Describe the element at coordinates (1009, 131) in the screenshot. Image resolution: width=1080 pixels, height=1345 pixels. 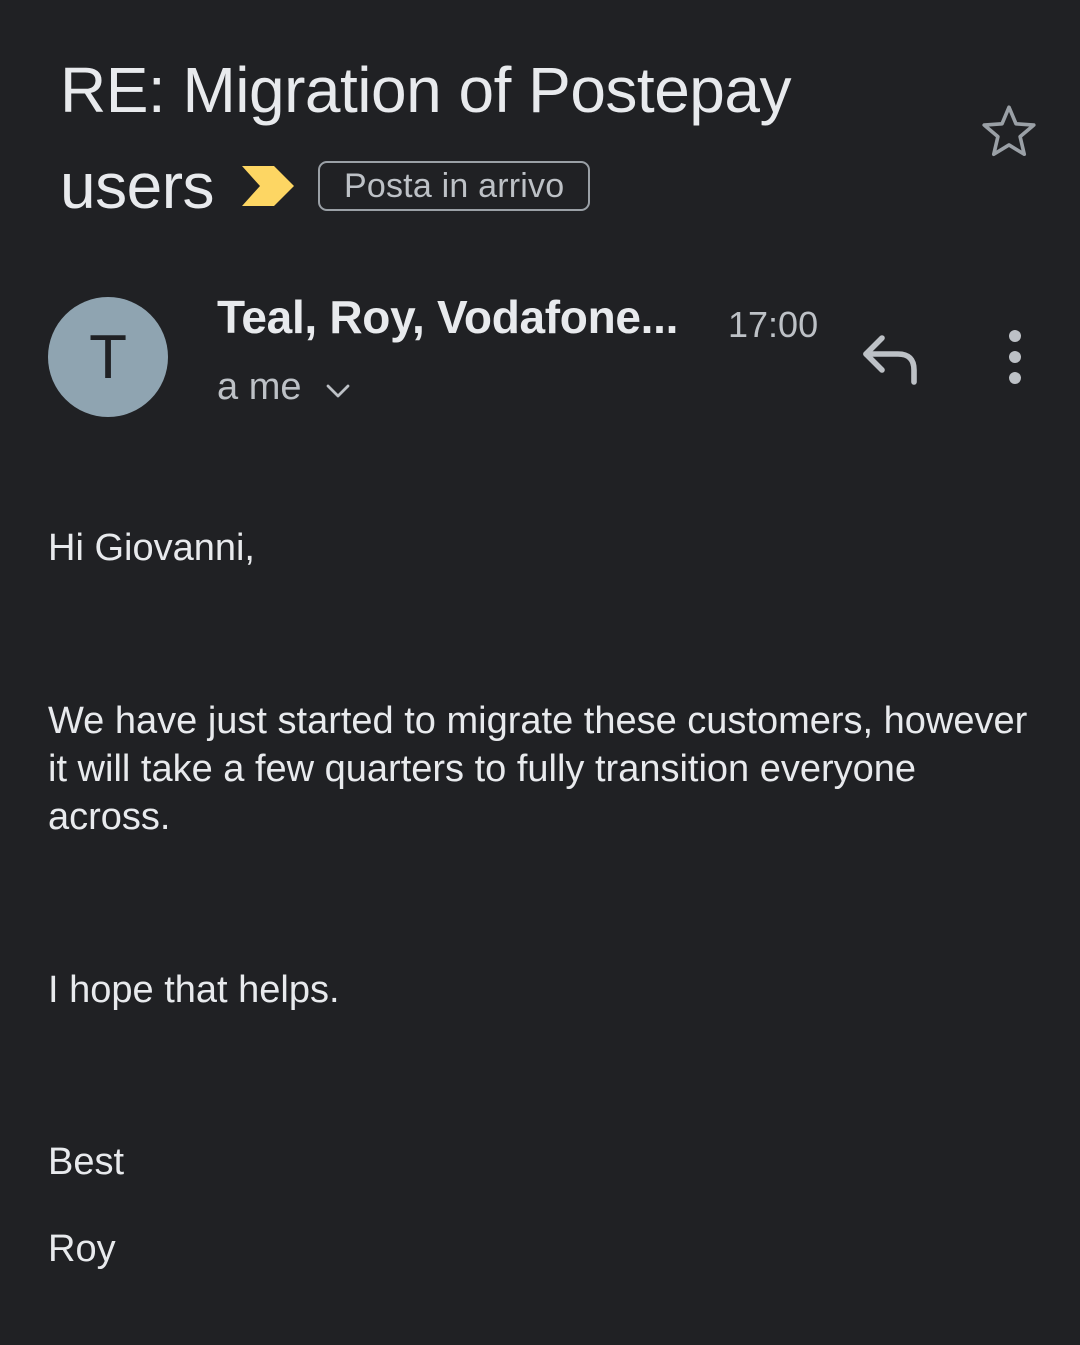
I see `star-icon` at that location.